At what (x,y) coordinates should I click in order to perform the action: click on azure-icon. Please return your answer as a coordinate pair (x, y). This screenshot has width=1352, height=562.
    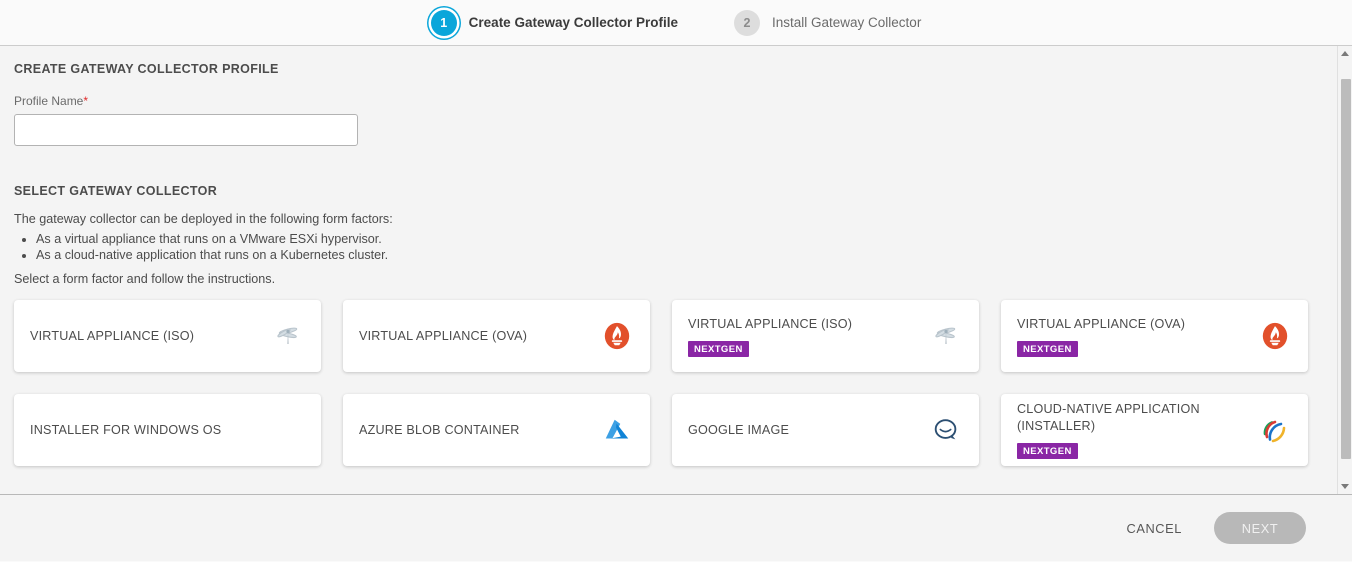
    Looking at the image, I should click on (617, 430).